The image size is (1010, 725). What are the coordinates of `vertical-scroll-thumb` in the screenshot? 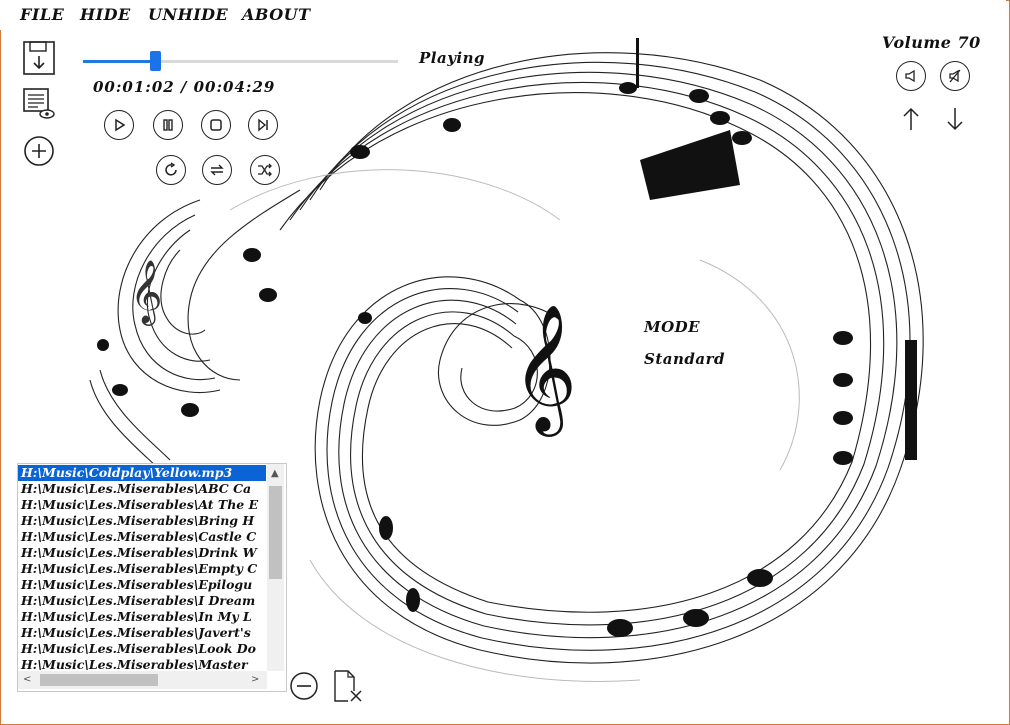 It's located at (275, 532).